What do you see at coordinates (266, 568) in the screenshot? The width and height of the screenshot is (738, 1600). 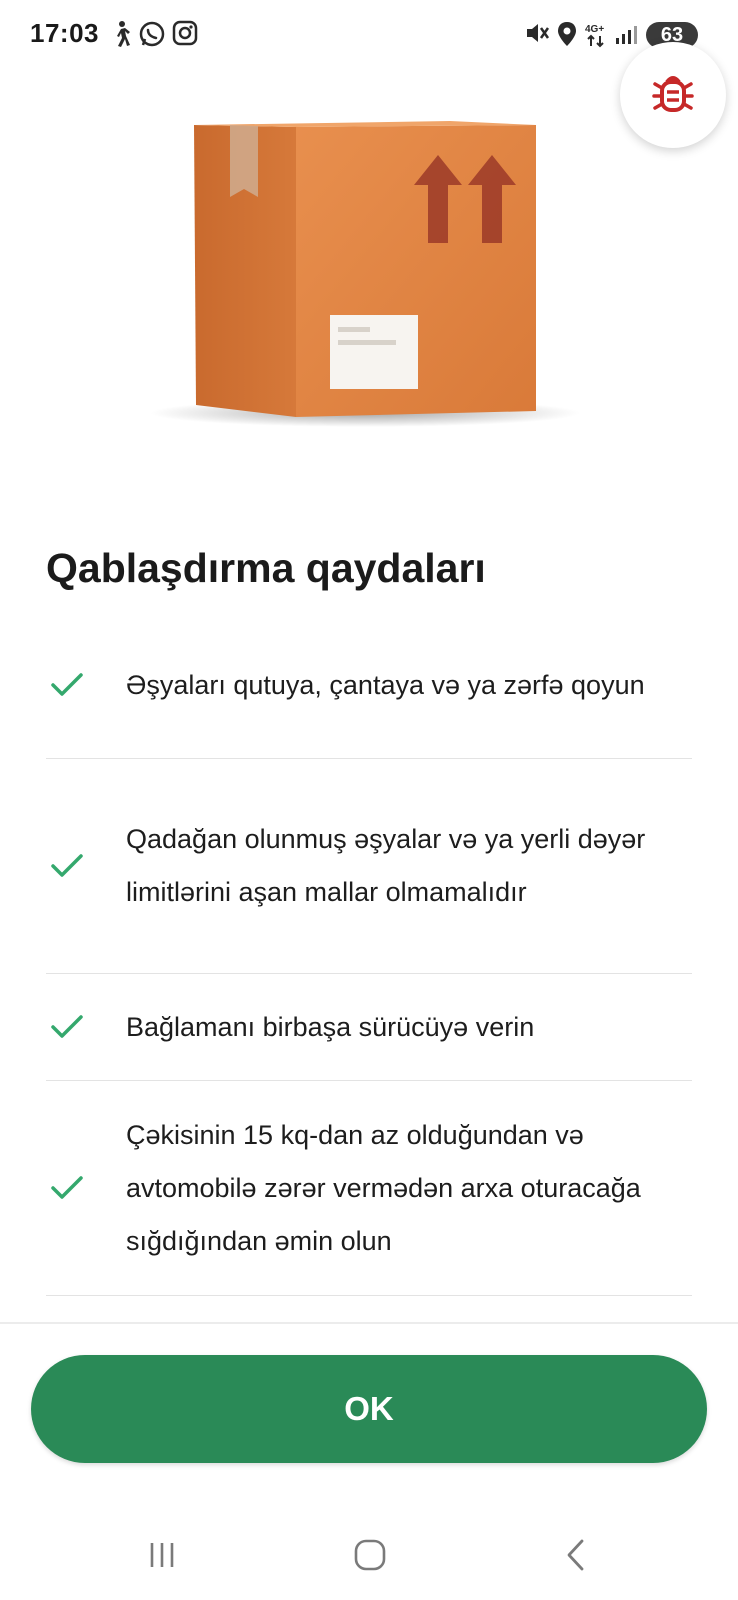 I see `page-title: Qablaşdırma qaydaları` at bounding box center [266, 568].